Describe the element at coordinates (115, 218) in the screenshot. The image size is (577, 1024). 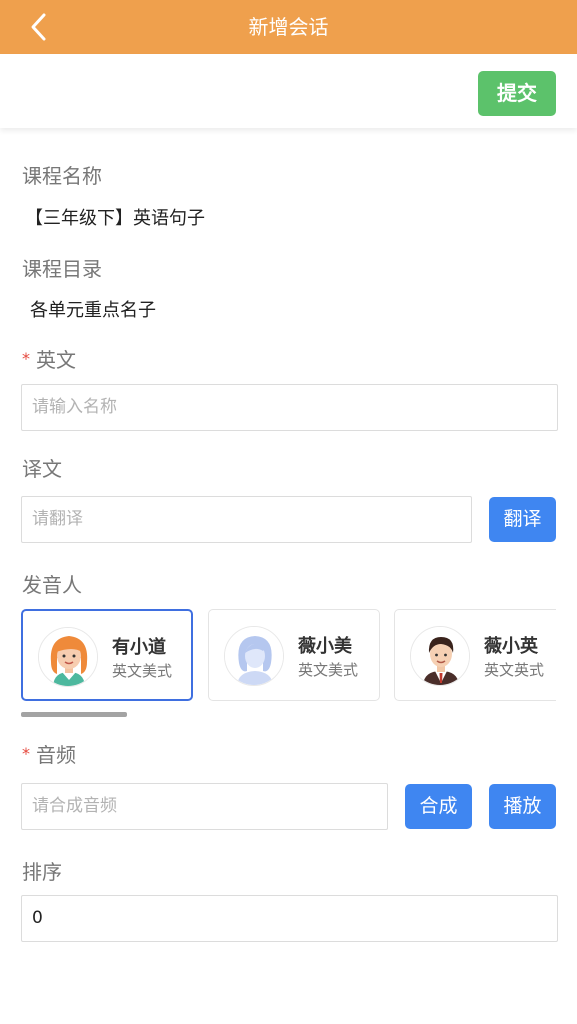
I see `course-name-value: 【三年级下】英语句子` at that location.